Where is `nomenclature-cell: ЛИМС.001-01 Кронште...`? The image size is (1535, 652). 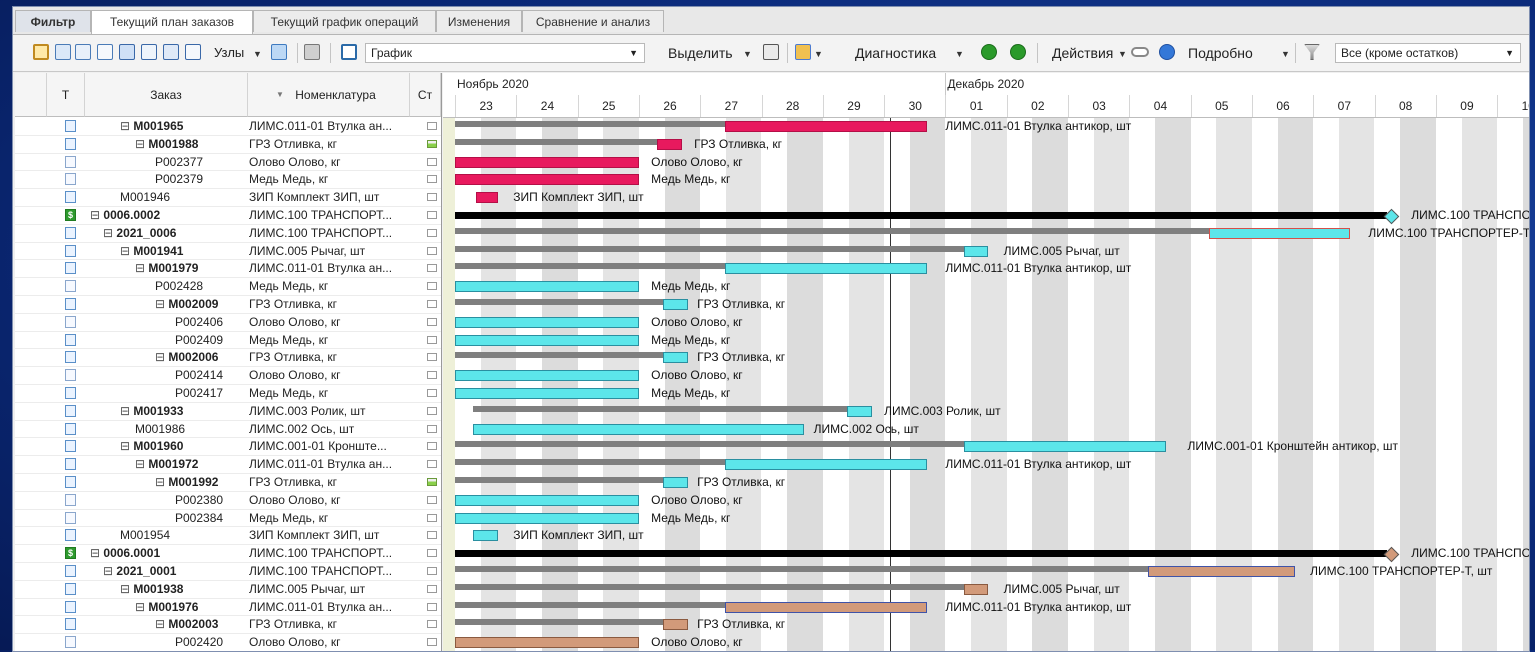
nomenclature-cell: ЛИМС.001-01 Кронште... is located at coordinates (329, 446).